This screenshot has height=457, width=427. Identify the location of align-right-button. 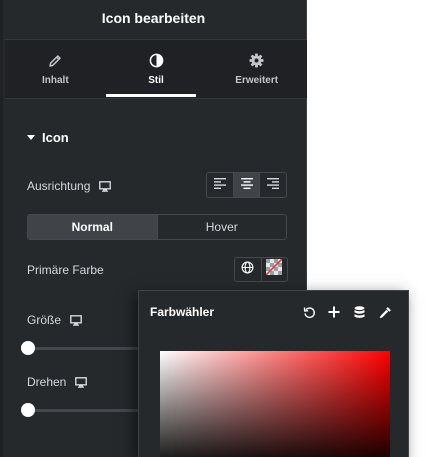
(273, 185).